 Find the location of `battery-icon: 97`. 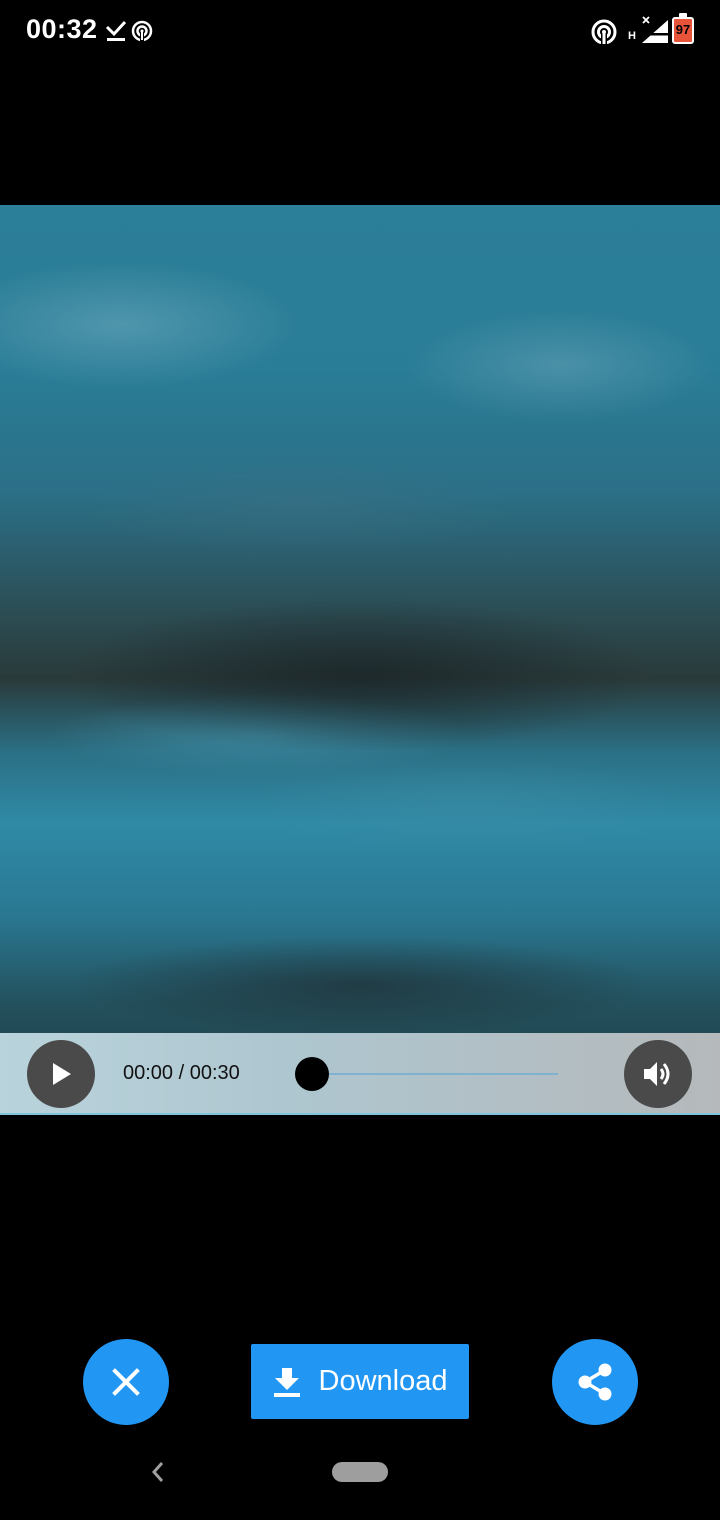

battery-icon: 97 is located at coordinates (683, 28).